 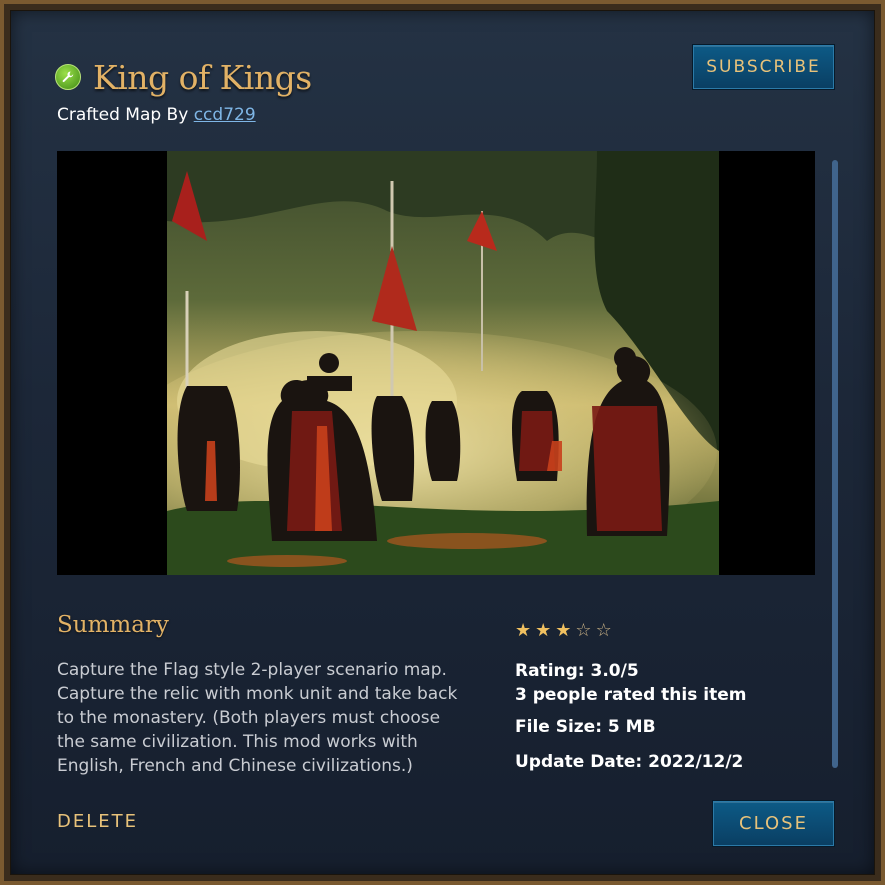 I want to click on delete-button: DELETE, so click(x=97, y=821).